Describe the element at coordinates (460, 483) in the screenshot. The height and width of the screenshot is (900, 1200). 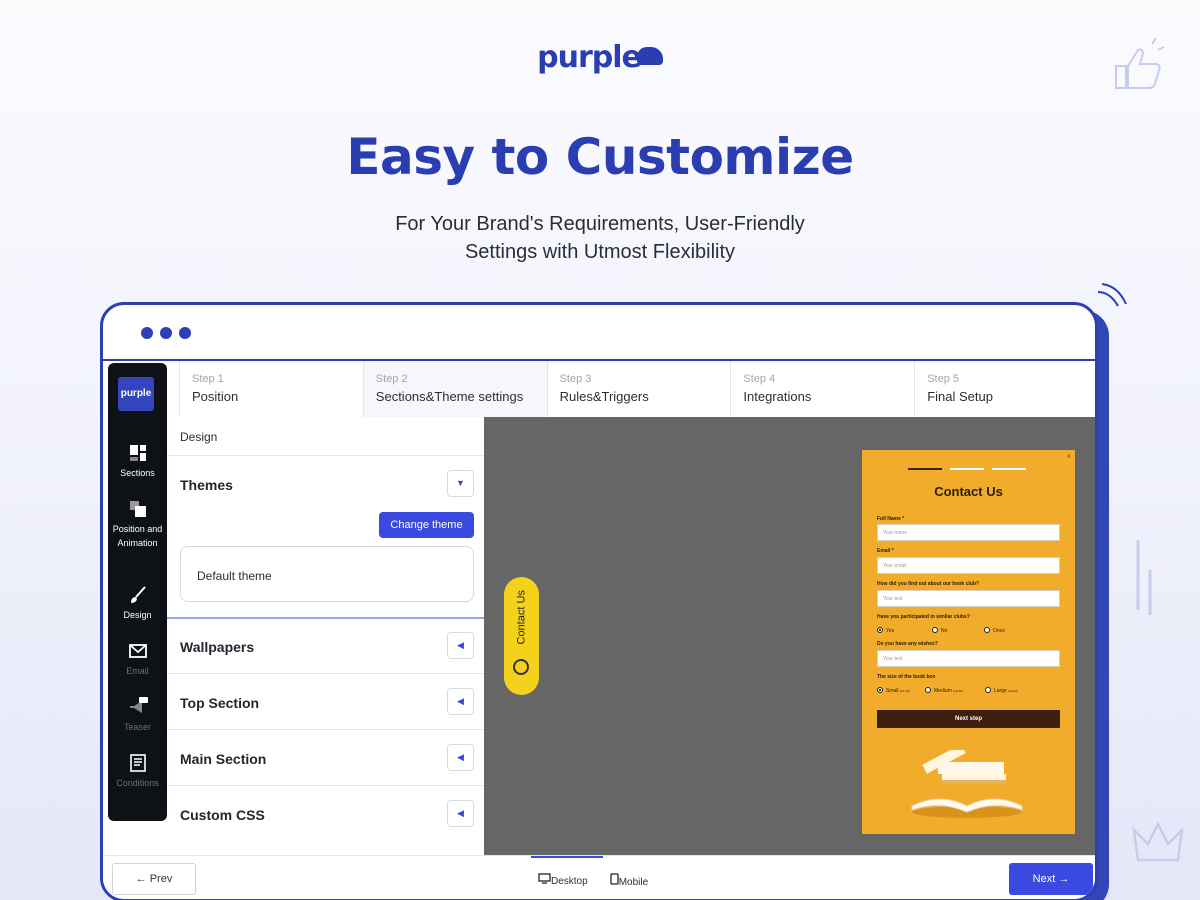
I see `themes-toggle-button: ▼` at that location.